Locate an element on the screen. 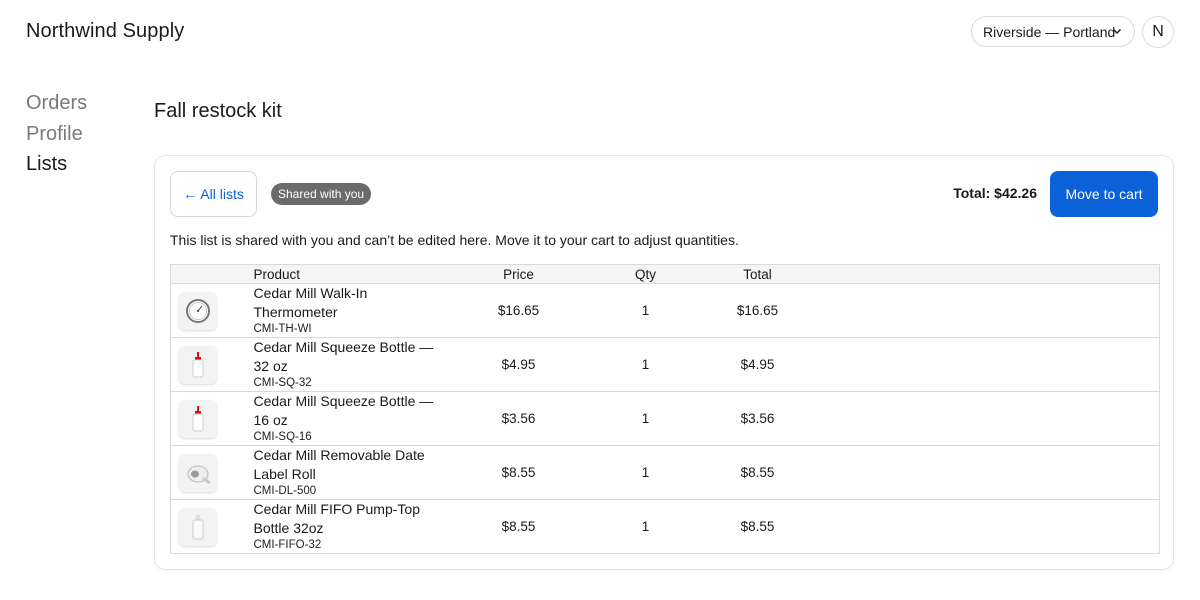  qty-column-header: Qty is located at coordinates (645, 274).